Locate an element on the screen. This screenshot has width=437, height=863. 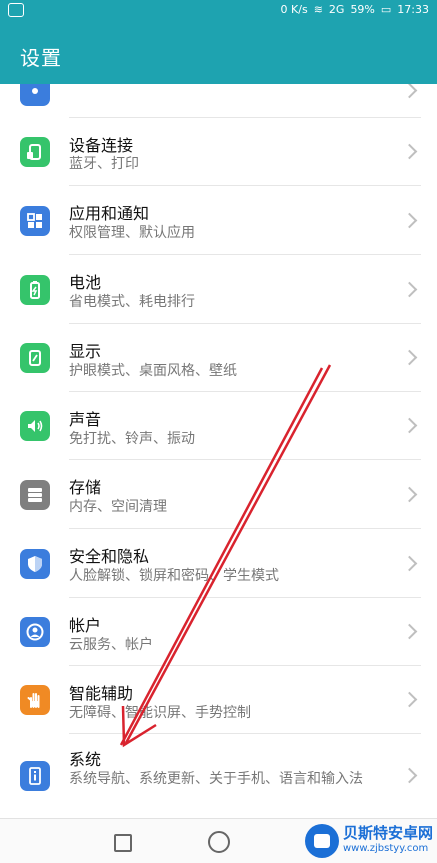
settings-item-accounts: 帐户 云服务、帐户 is located at coordinates (218, 632).